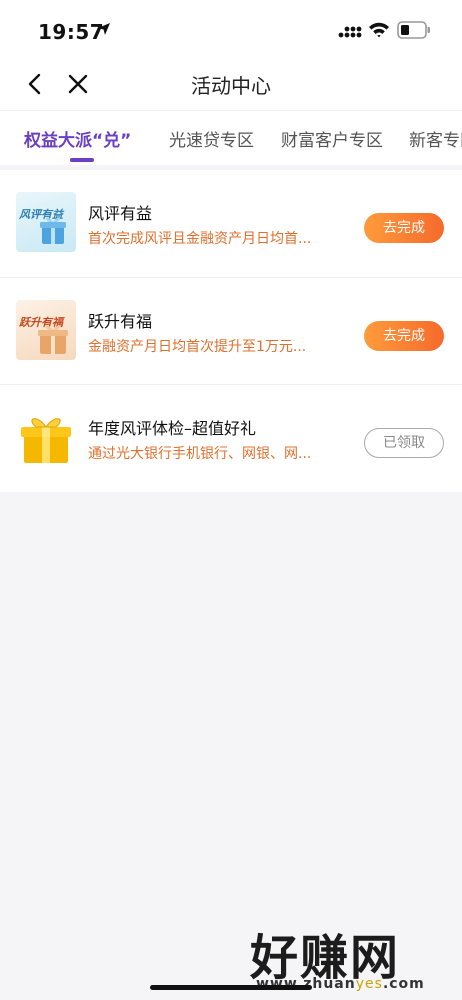 This screenshot has width=462, height=1000. Describe the element at coordinates (82, 160) in the screenshot. I see `active-tab-indicator` at that location.